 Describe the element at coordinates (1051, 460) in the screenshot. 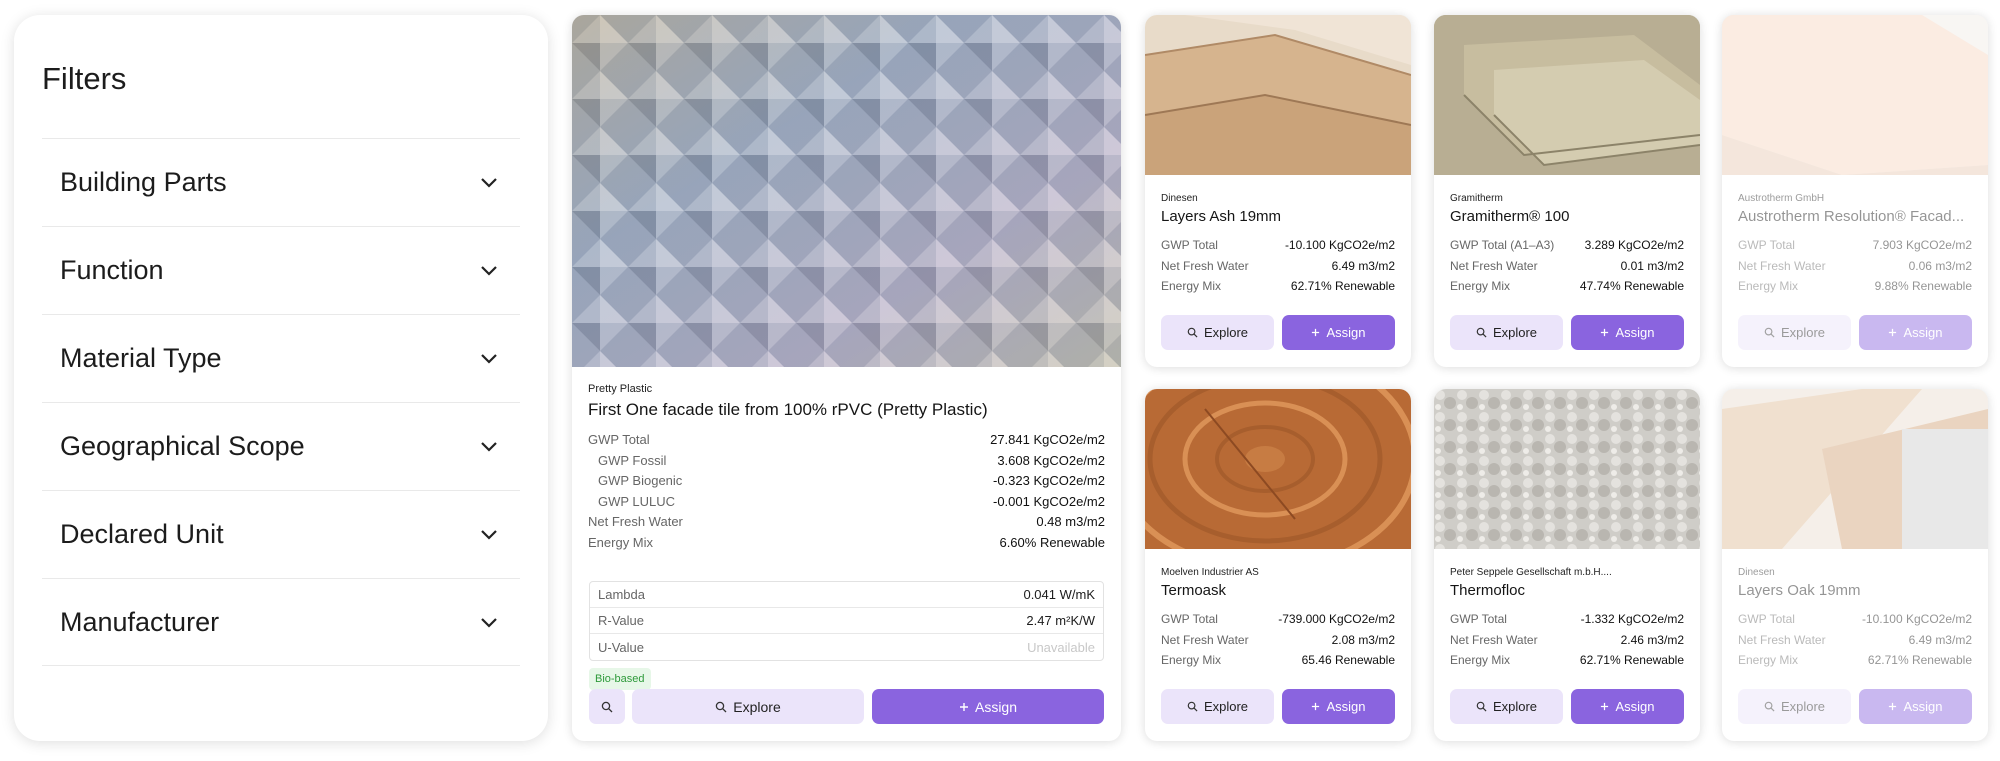

I see `metric-value: 3.608 KgCO2e/m2` at that location.